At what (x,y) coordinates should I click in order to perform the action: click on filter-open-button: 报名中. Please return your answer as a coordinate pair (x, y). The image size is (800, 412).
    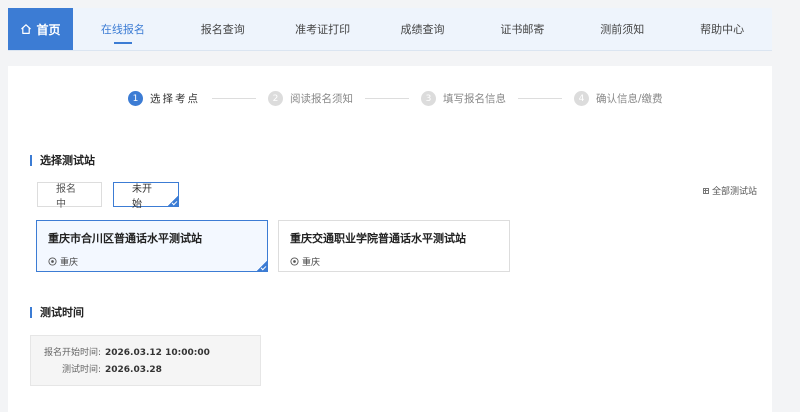
    Looking at the image, I should click on (69, 196).